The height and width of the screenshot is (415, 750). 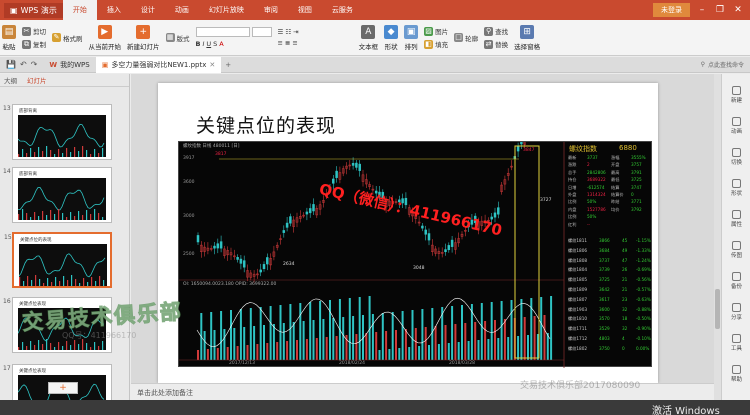 I want to click on restore-icon: ❐, so click(x=720, y=10).